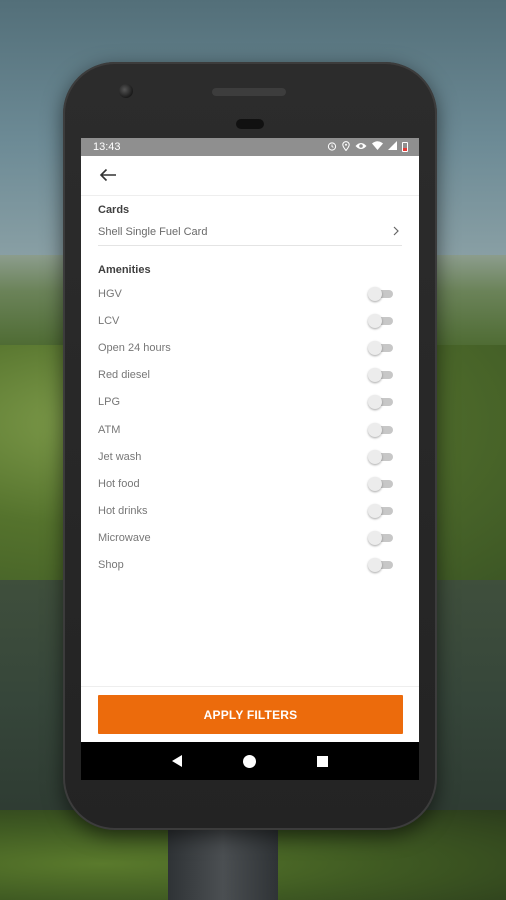 The image size is (506, 900). I want to click on nav-recents-icon, so click(323, 761).